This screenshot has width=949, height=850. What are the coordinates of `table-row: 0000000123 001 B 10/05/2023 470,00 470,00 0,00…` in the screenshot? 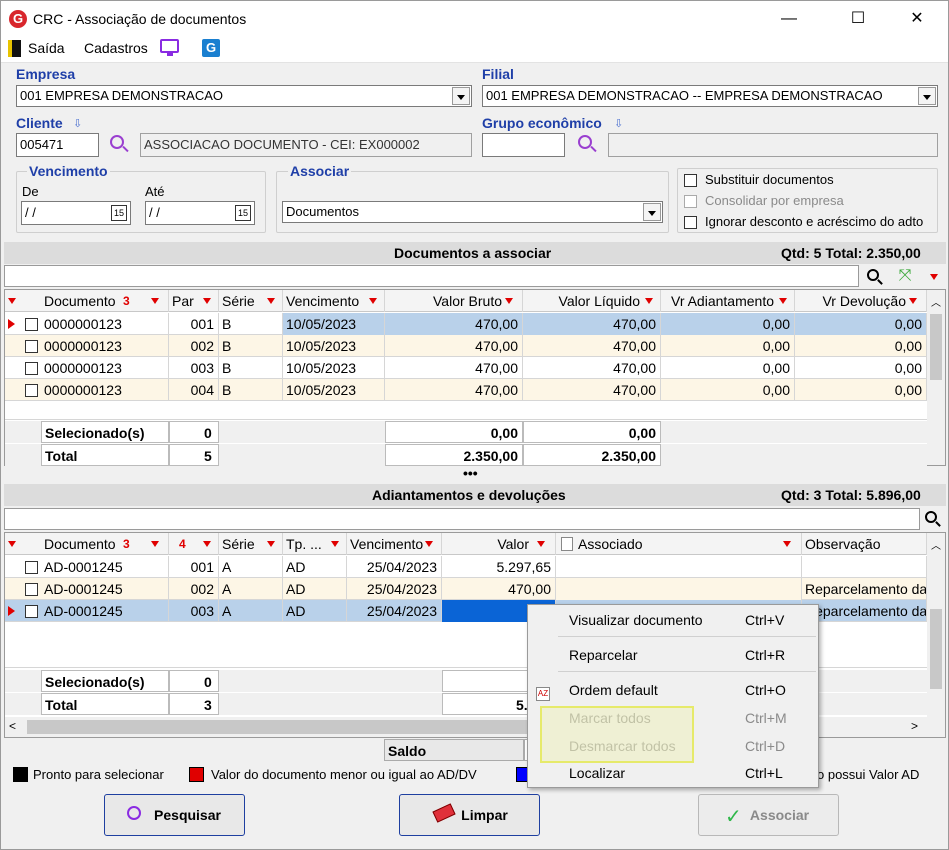 It's located at (466, 324).